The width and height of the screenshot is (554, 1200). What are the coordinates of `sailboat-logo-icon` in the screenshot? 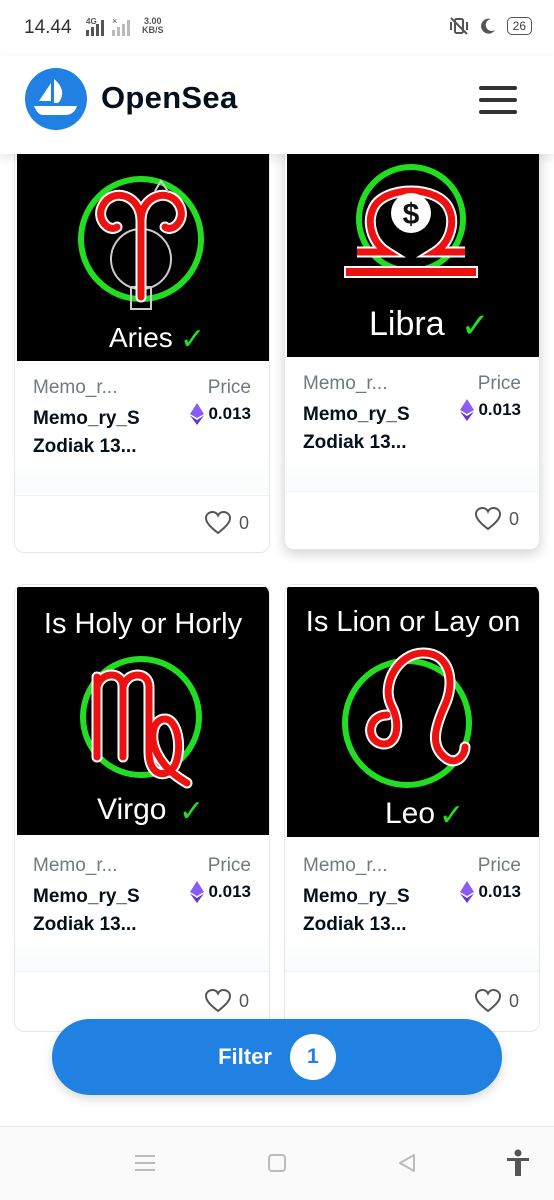 It's located at (55, 97).